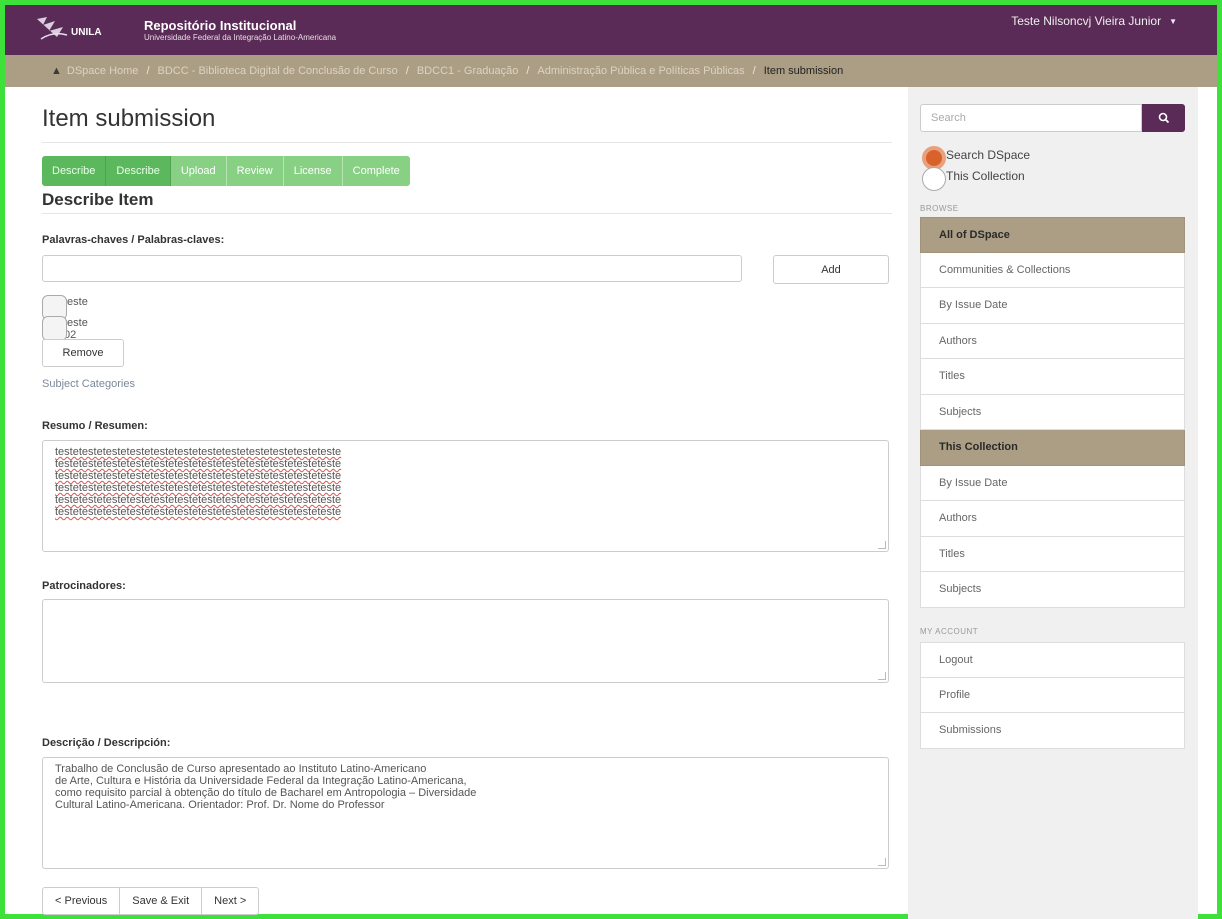 Image resolution: width=1222 pixels, height=919 pixels. Describe the element at coordinates (468, 71) in the screenshot. I see `breadcrumb-item-graduacao: BDCC1 - Graduação` at that location.